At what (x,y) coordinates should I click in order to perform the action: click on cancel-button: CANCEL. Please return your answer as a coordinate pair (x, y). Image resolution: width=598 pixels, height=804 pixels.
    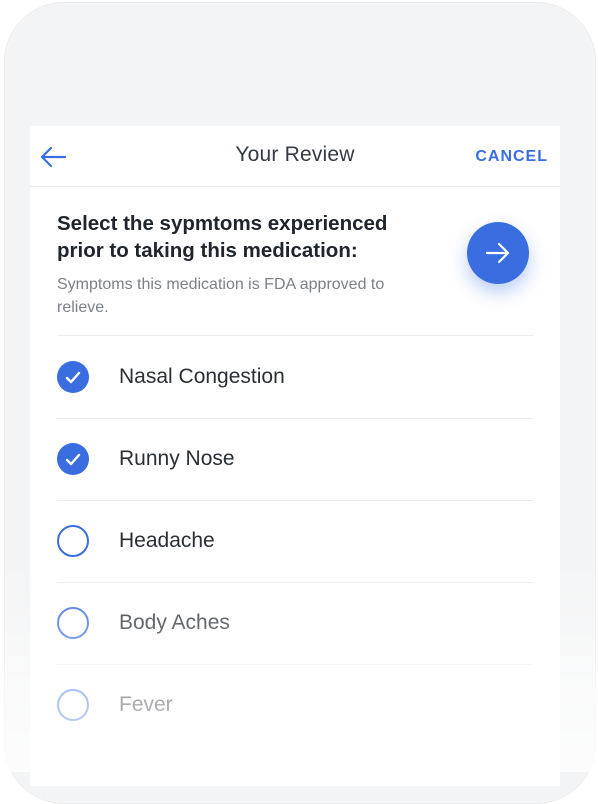
    Looking at the image, I should click on (511, 157).